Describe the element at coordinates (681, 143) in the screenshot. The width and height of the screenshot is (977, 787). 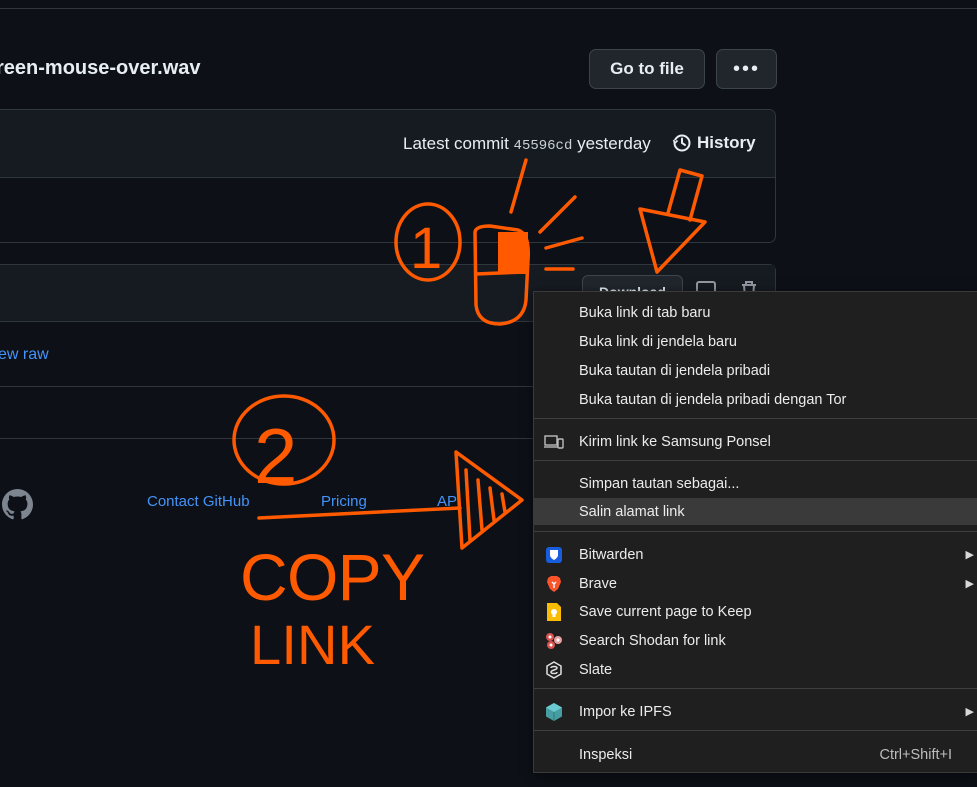
I see `history-icon` at that location.